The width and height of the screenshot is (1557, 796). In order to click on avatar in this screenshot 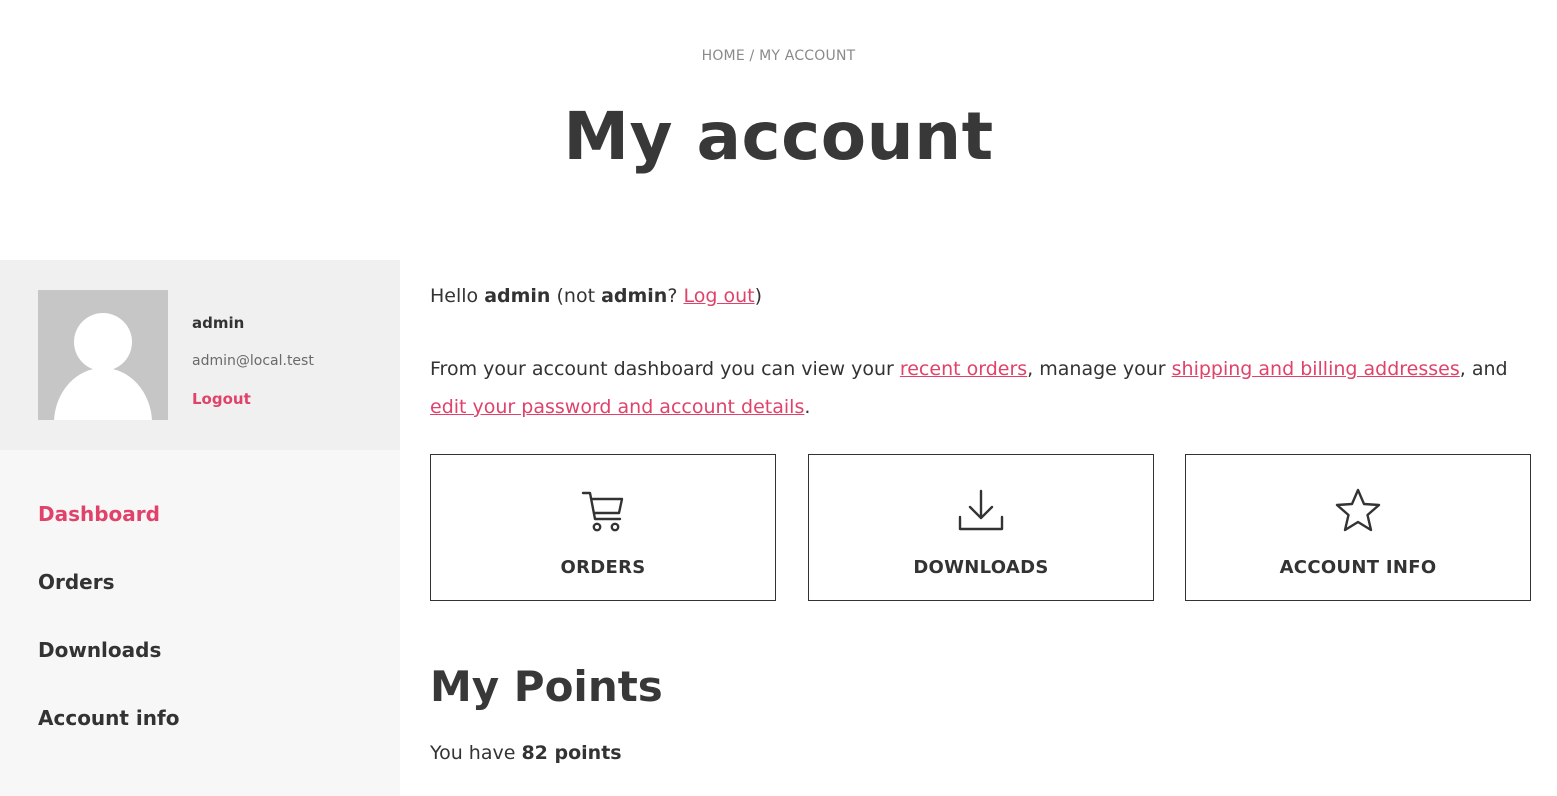, I will do `click(103, 355)`.